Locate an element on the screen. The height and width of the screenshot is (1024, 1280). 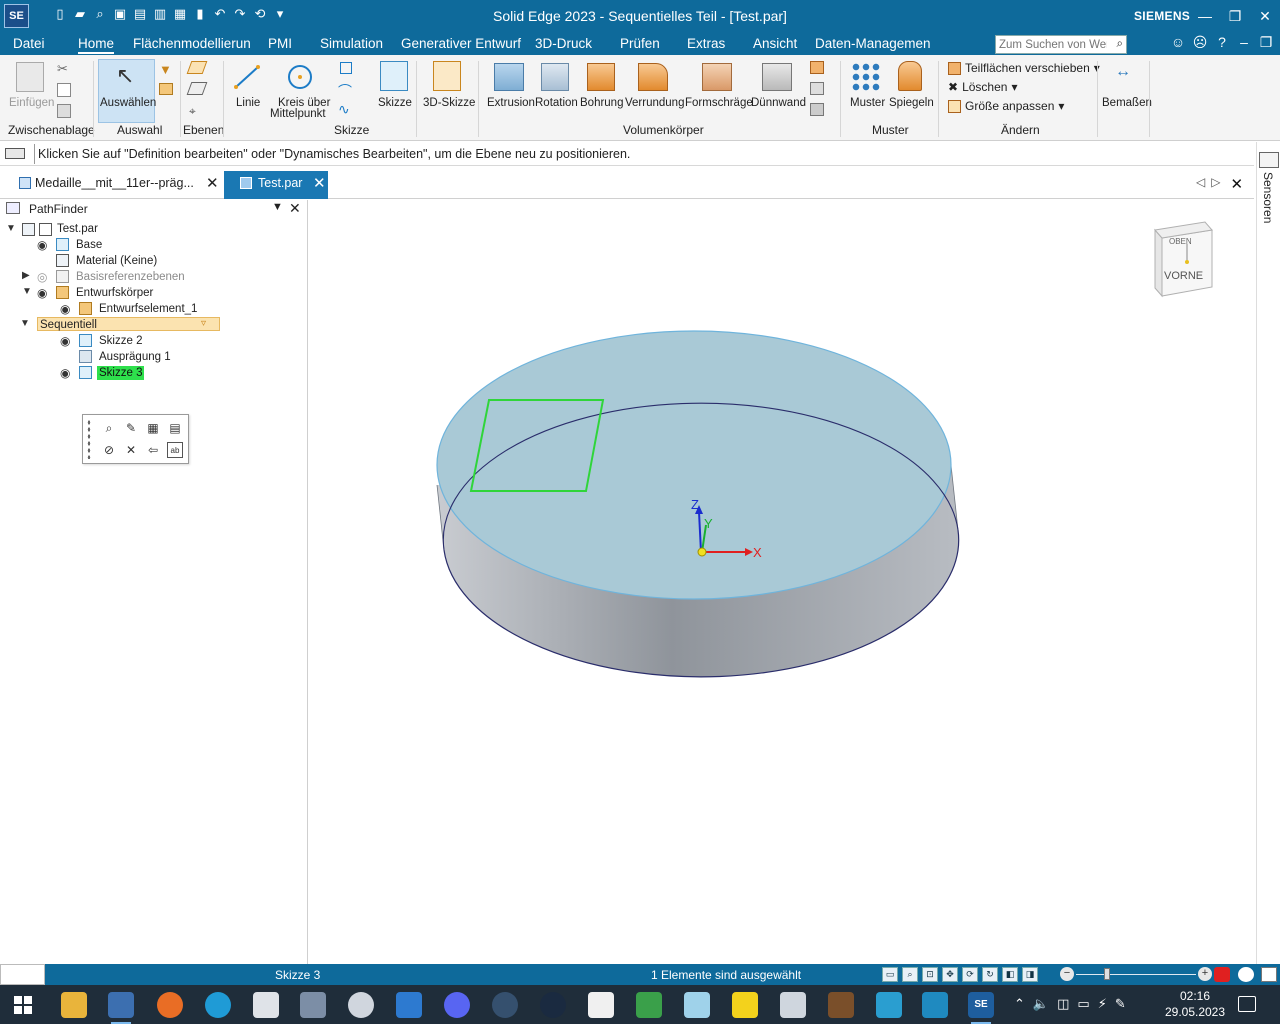
sketch-button: Skizze is located at coordinates (395, 103).